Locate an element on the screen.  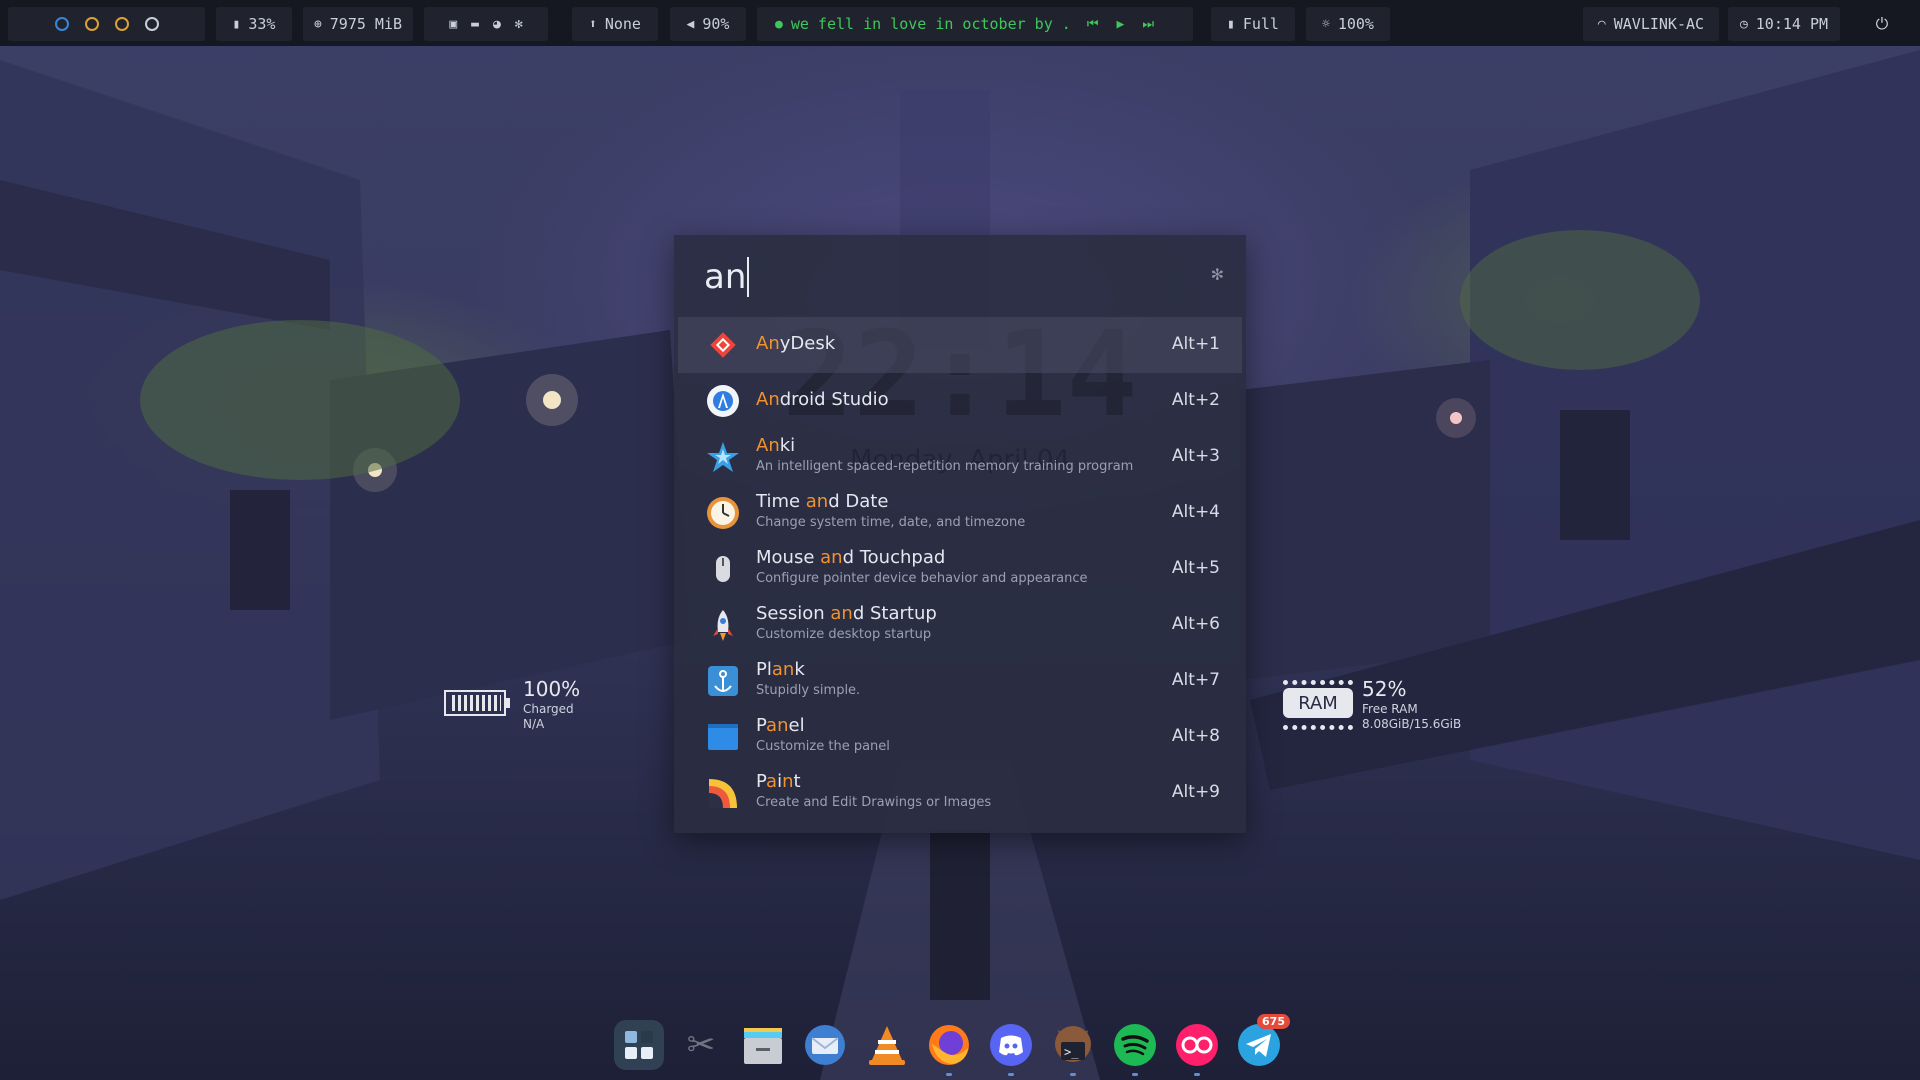
dock-workspace-switcher is located at coordinates (639, 1045).